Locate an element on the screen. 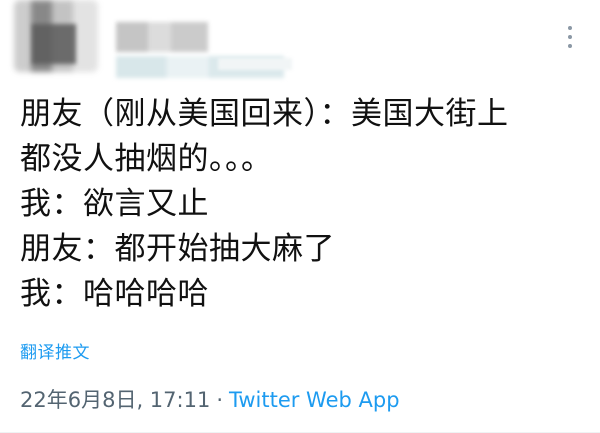 The height and width of the screenshot is (433, 600). tweet-text-line: 都没人抽烟的。。。 is located at coordinates (146, 159).